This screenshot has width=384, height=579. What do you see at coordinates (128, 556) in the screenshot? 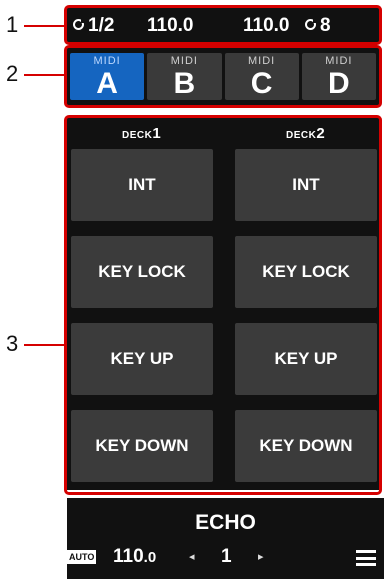
I see `effect-bpm-int: 110` at bounding box center [128, 556].